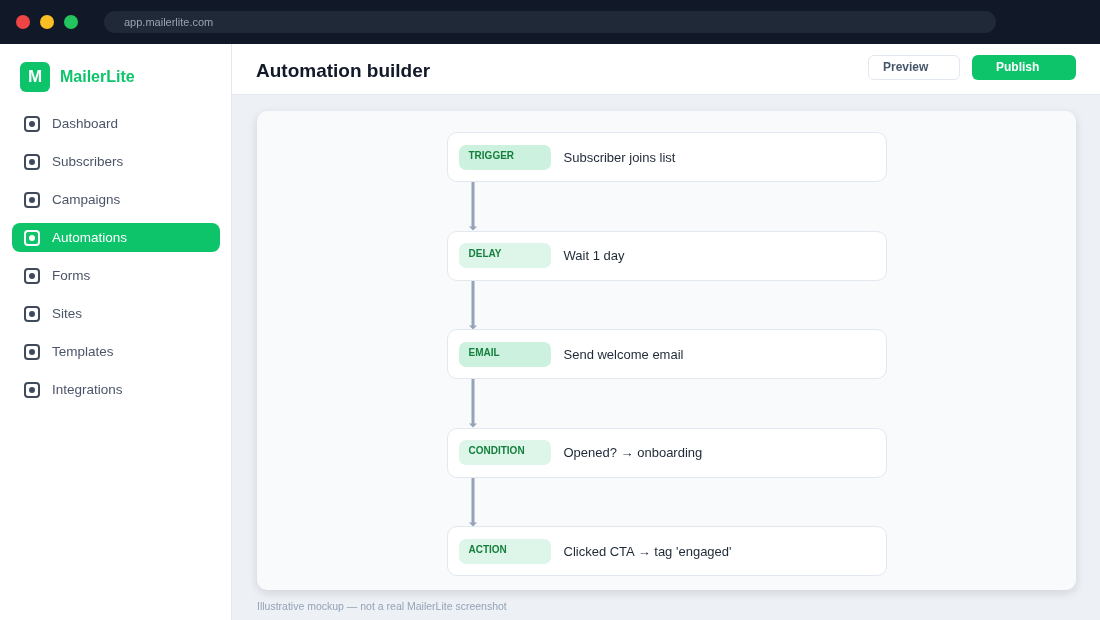  Describe the element at coordinates (35, 77) in the screenshot. I see `logo-mark: M` at that location.